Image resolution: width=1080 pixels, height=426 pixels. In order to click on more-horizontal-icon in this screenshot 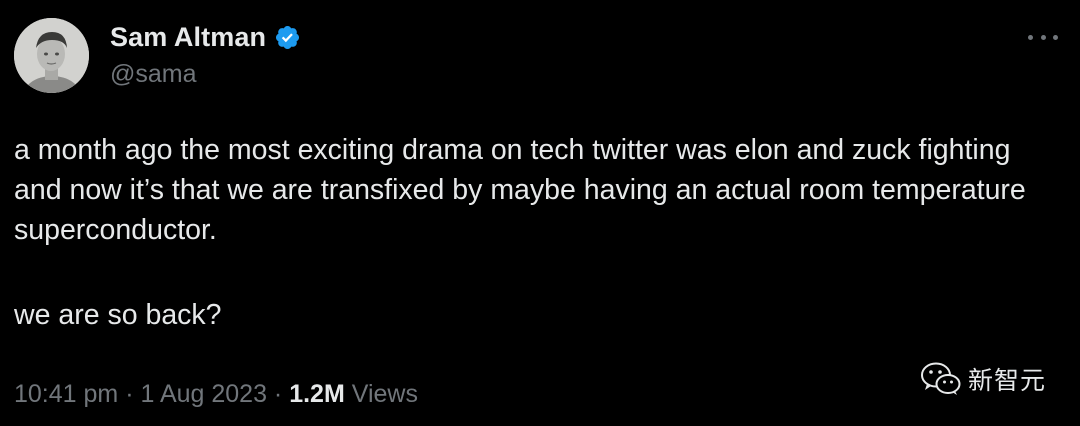, I will do `click(1043, 37)`.